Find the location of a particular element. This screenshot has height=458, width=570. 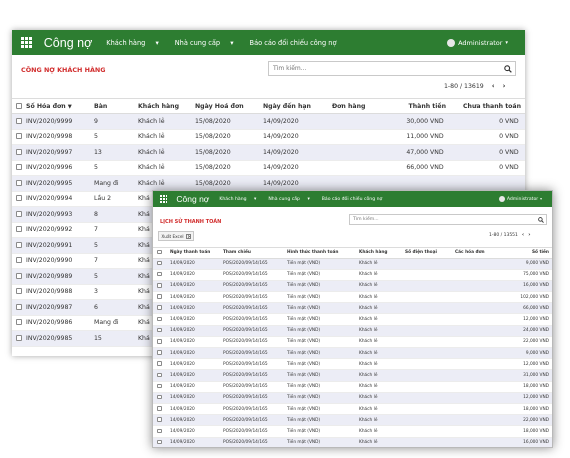

col-total: Thành tiền is located at coordinates (418, 106).